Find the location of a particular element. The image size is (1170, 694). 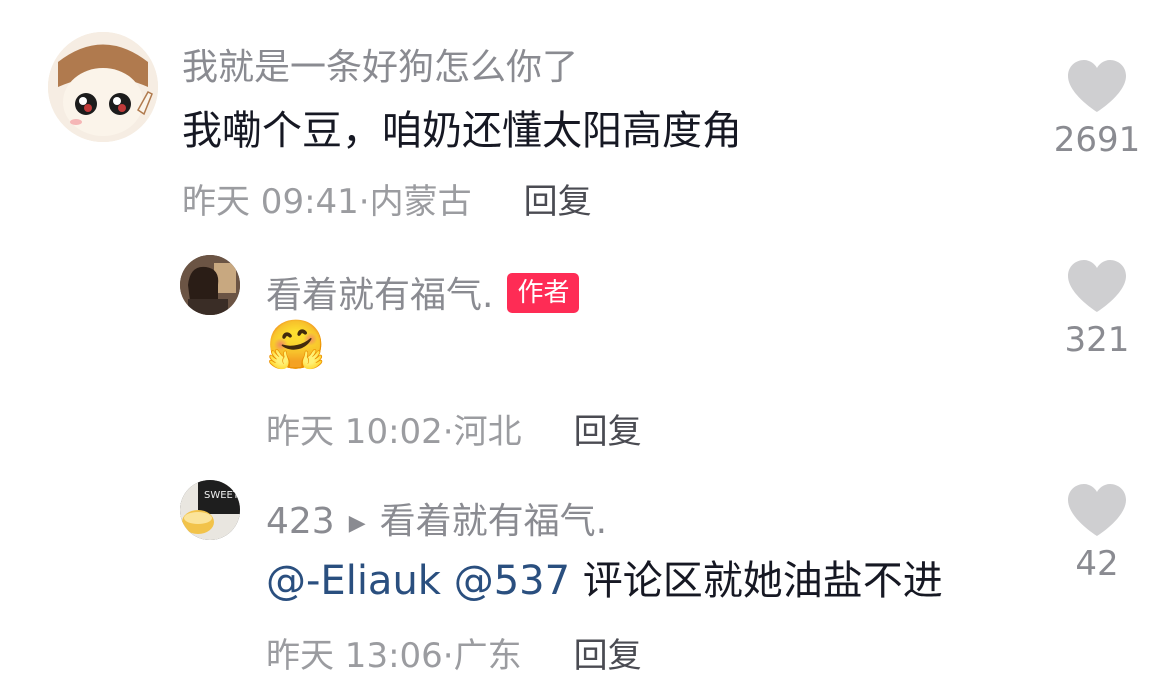

like-button: 42 is located at coordinates (1097, 533).